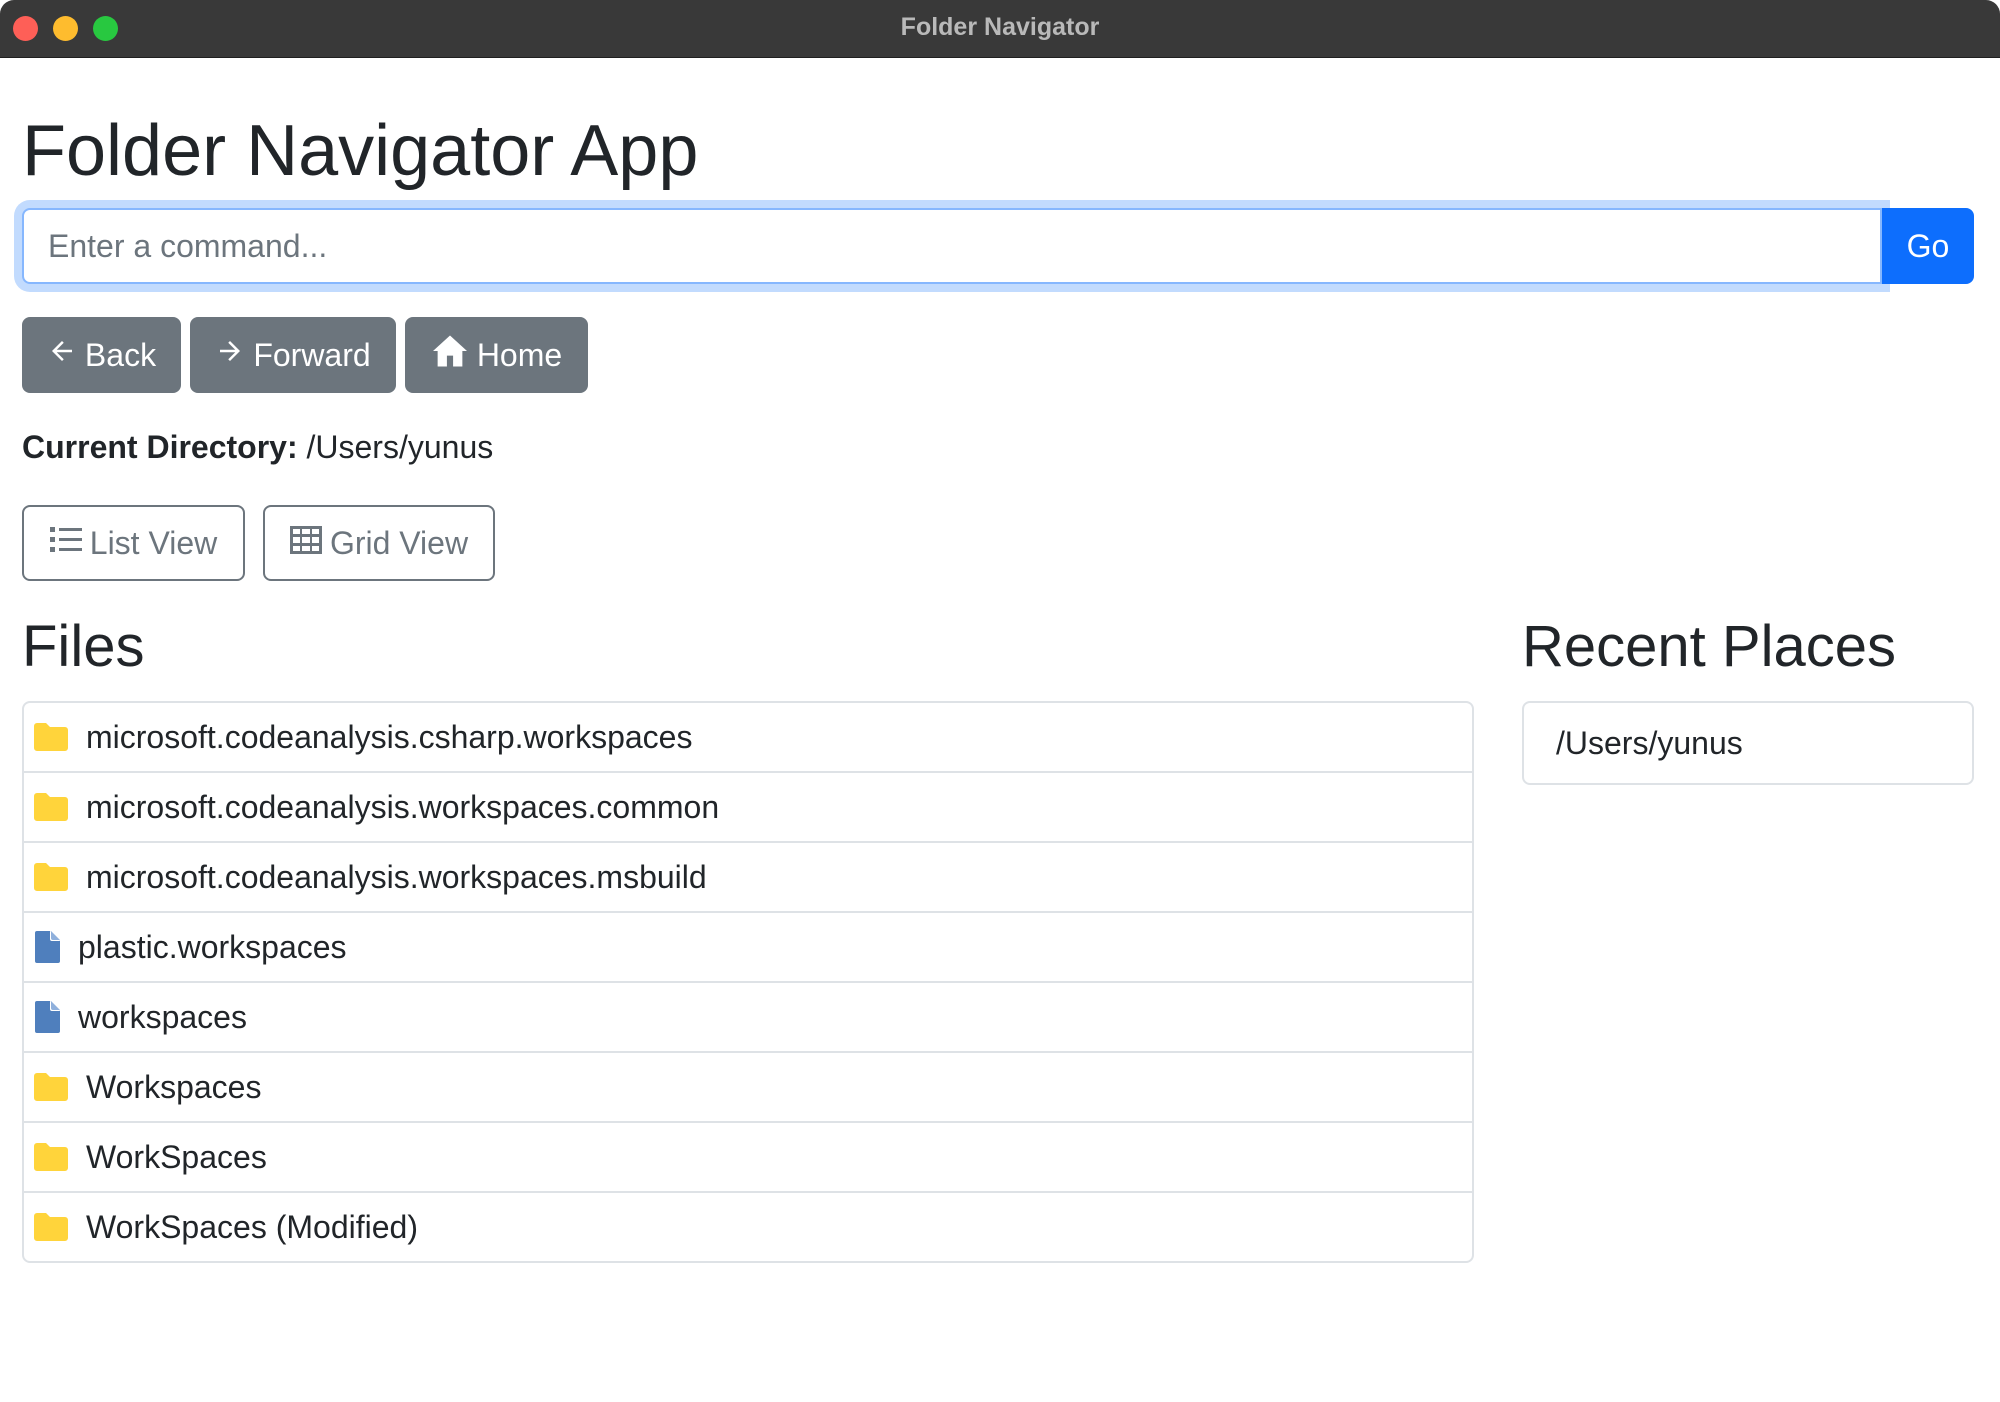 This screenshot has height=1402, width=2000. Describe the element at coordinates (748, 948) in the screenshot. I see `list-item: plastic.workspaces` at that location.